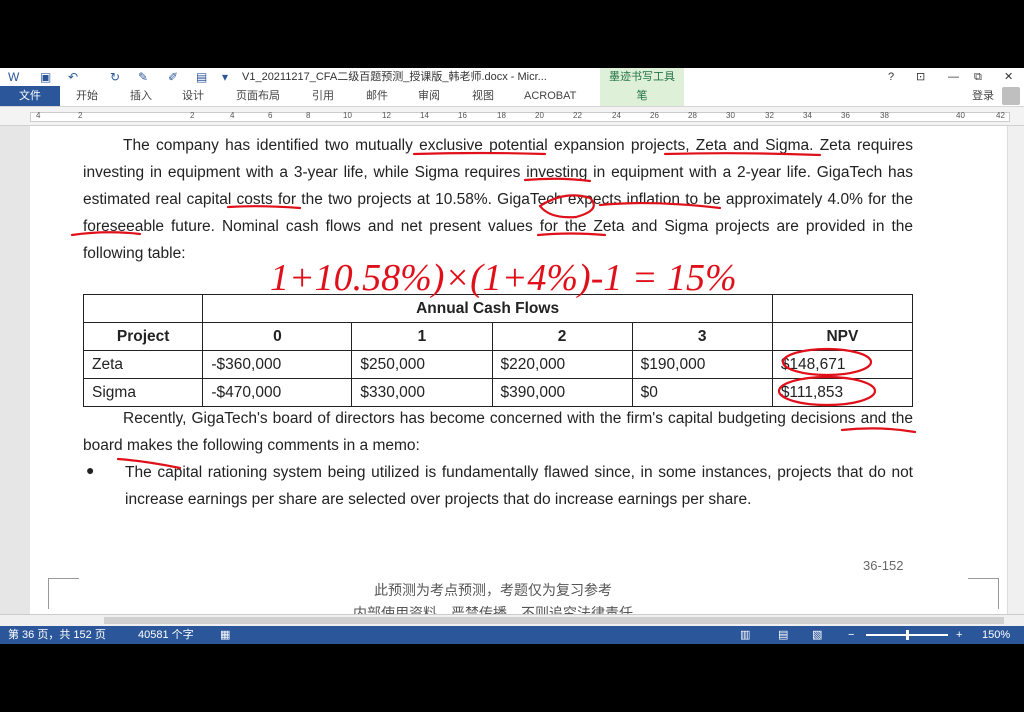 The height and width of the screenshot is (712, 1024). Describe the element at coordinates (270, 115) in the screenshot. I see `ruler-tick: 6` at that location.